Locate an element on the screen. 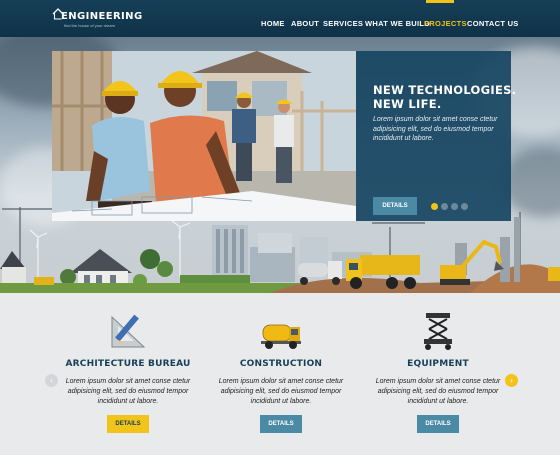  nav-contact-us: CONTACT US is located at coordinates (493, 23).